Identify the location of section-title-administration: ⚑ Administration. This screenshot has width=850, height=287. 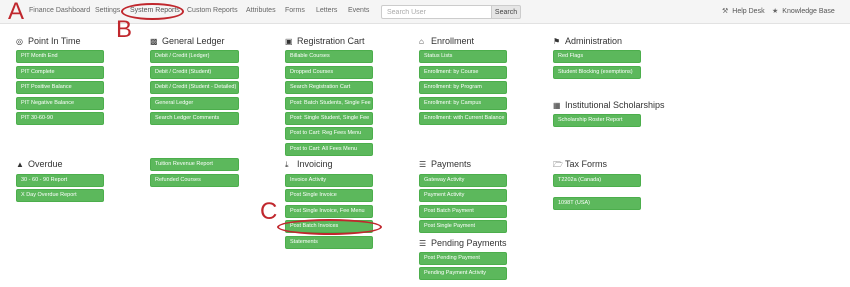
(587, 41).